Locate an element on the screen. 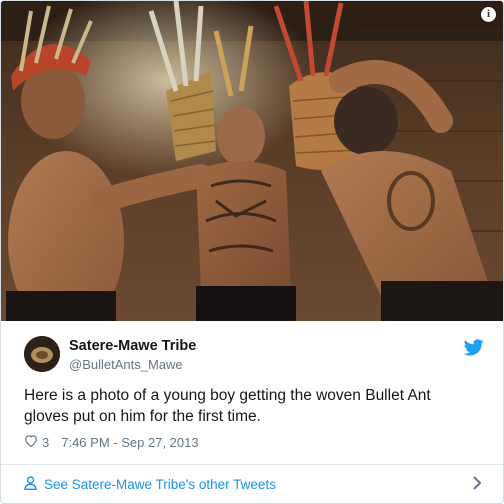  chevron-right-icon is located at coordinates (477, 485).